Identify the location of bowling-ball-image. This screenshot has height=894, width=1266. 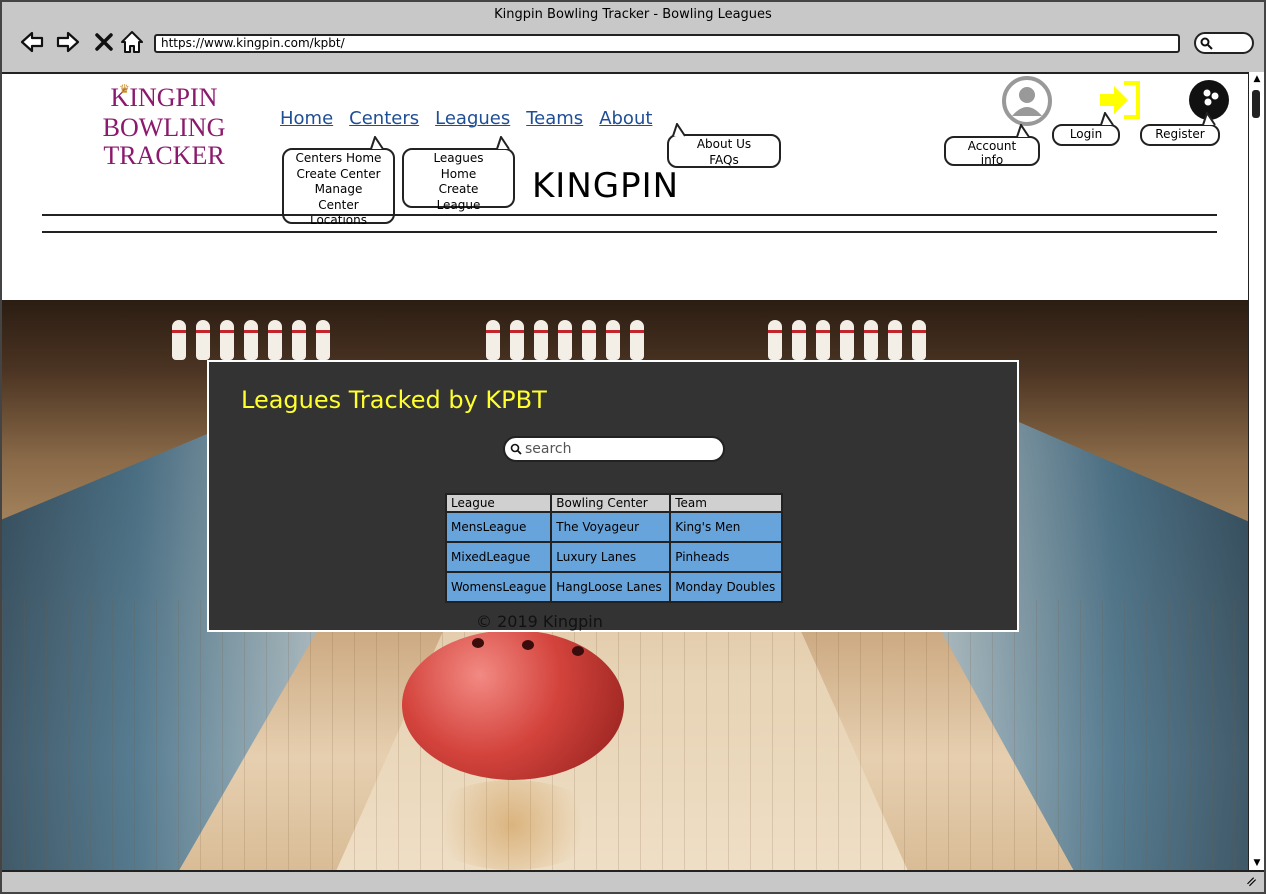
(513, 705).